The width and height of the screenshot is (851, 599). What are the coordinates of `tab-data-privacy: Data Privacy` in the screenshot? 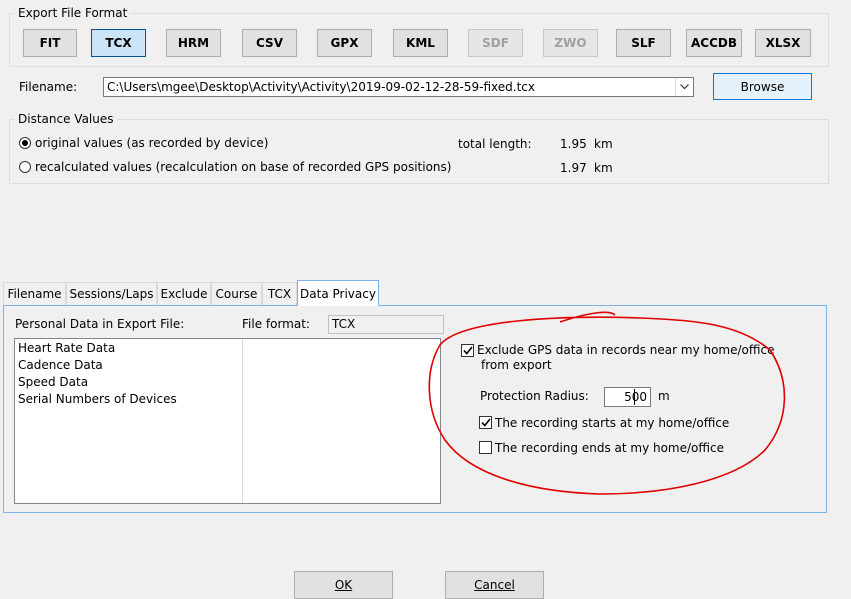 It's located at (338, 293).